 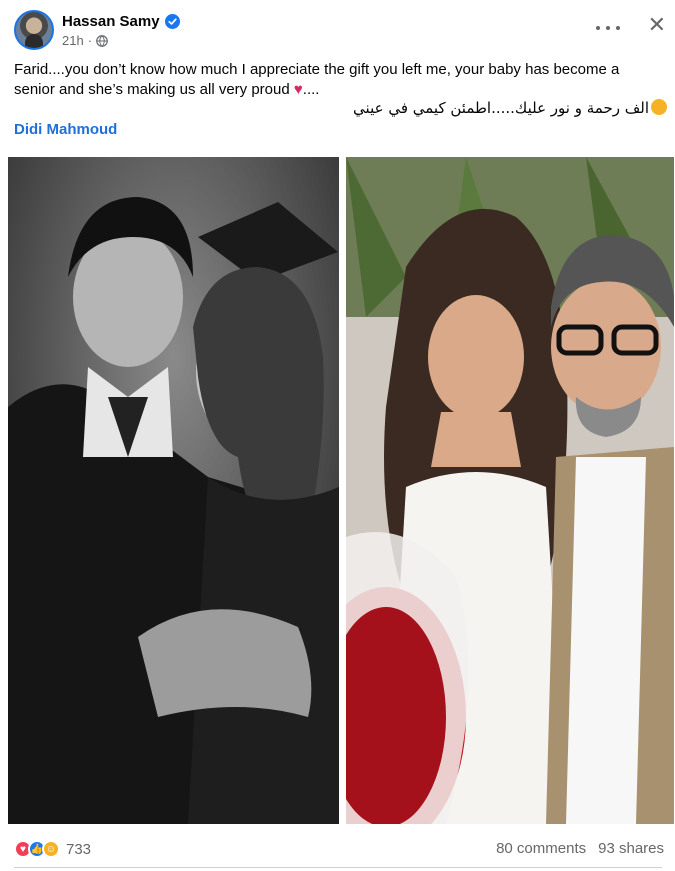 What do you see at coordinates (338, 867) in the screenshot?
I see `footer-divider` at bounding box center [338, 867].